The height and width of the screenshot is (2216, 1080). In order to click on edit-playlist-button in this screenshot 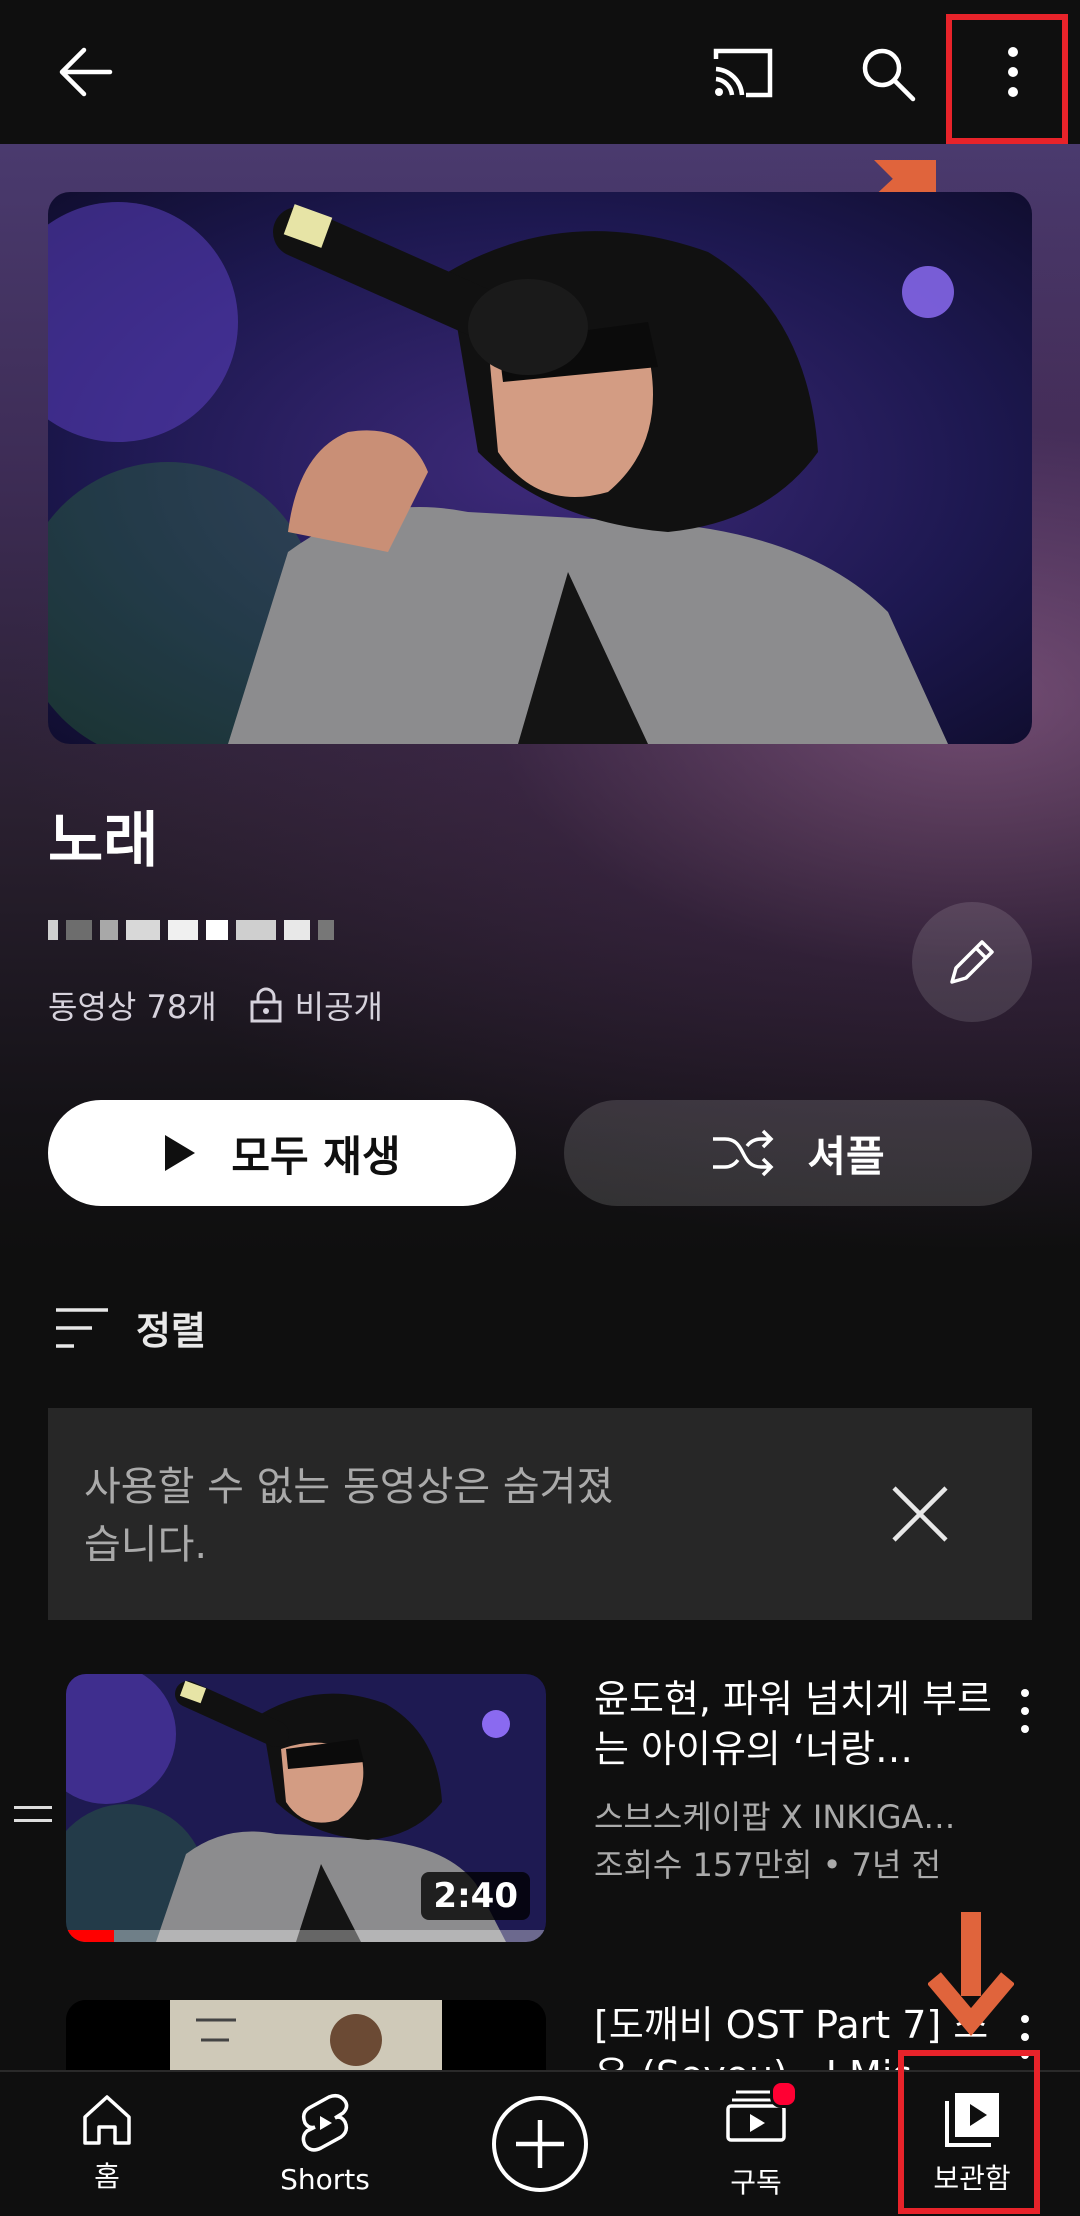, I will do `click(972, 962)`.